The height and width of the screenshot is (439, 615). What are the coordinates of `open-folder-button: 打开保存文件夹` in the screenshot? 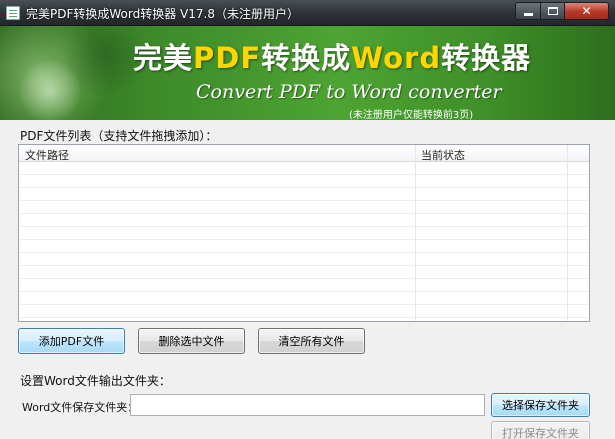 It's located at (540, 430).